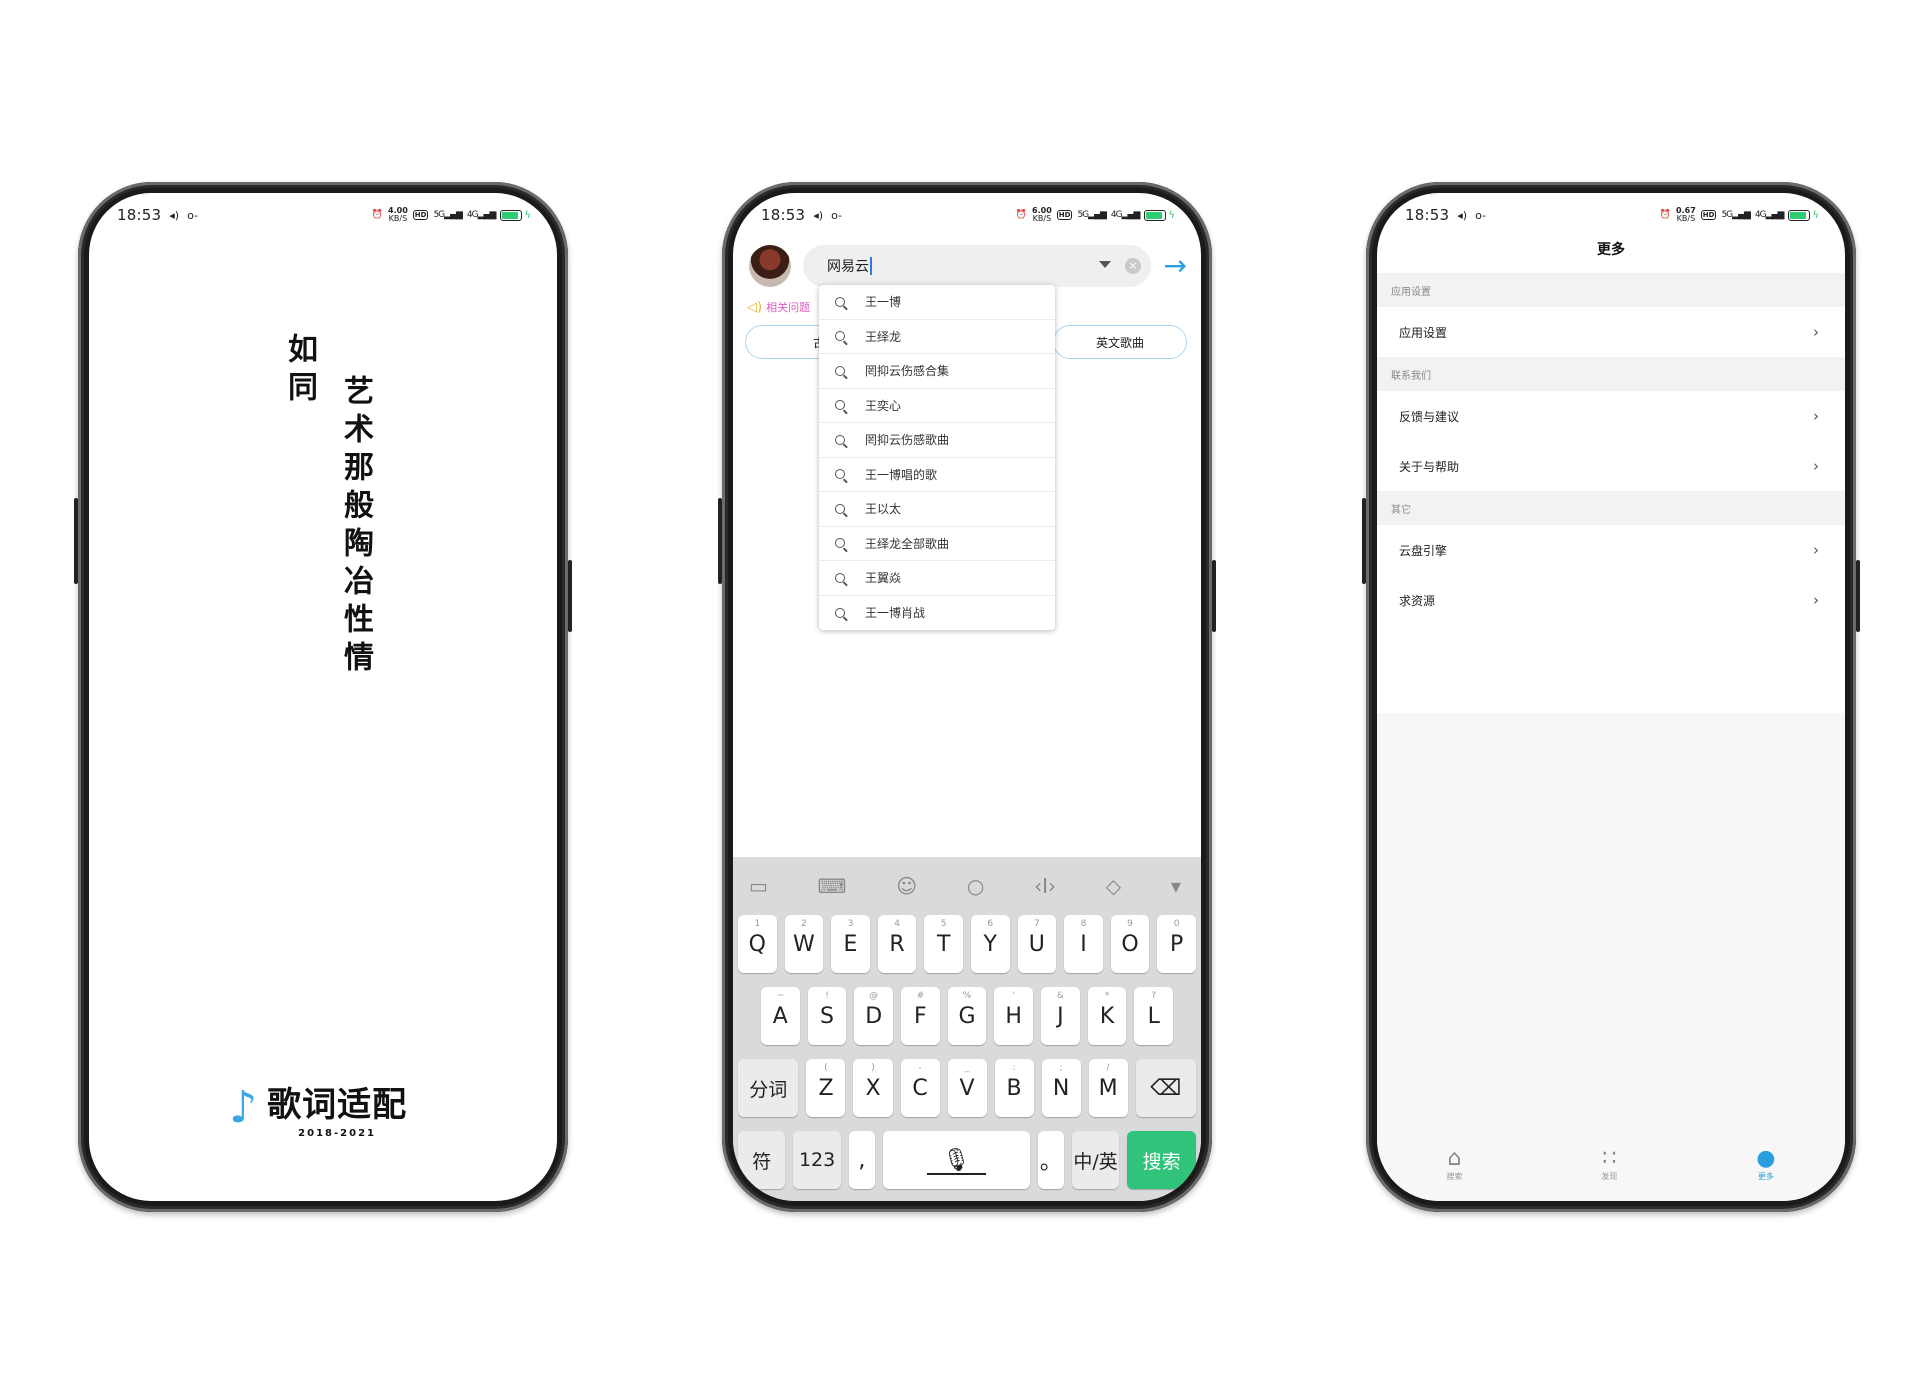 The width and height of the screenshot is (1920, 1387). I want to click on space-mic-key: 🎙, so click(956, 1160).